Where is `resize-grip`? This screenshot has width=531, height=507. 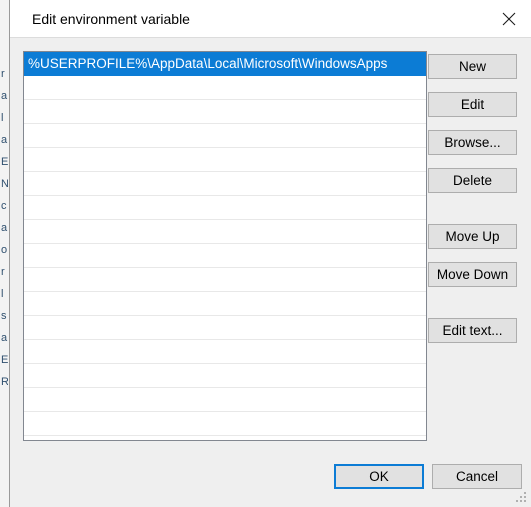
resize-grip is located at coordinates (521, 497).